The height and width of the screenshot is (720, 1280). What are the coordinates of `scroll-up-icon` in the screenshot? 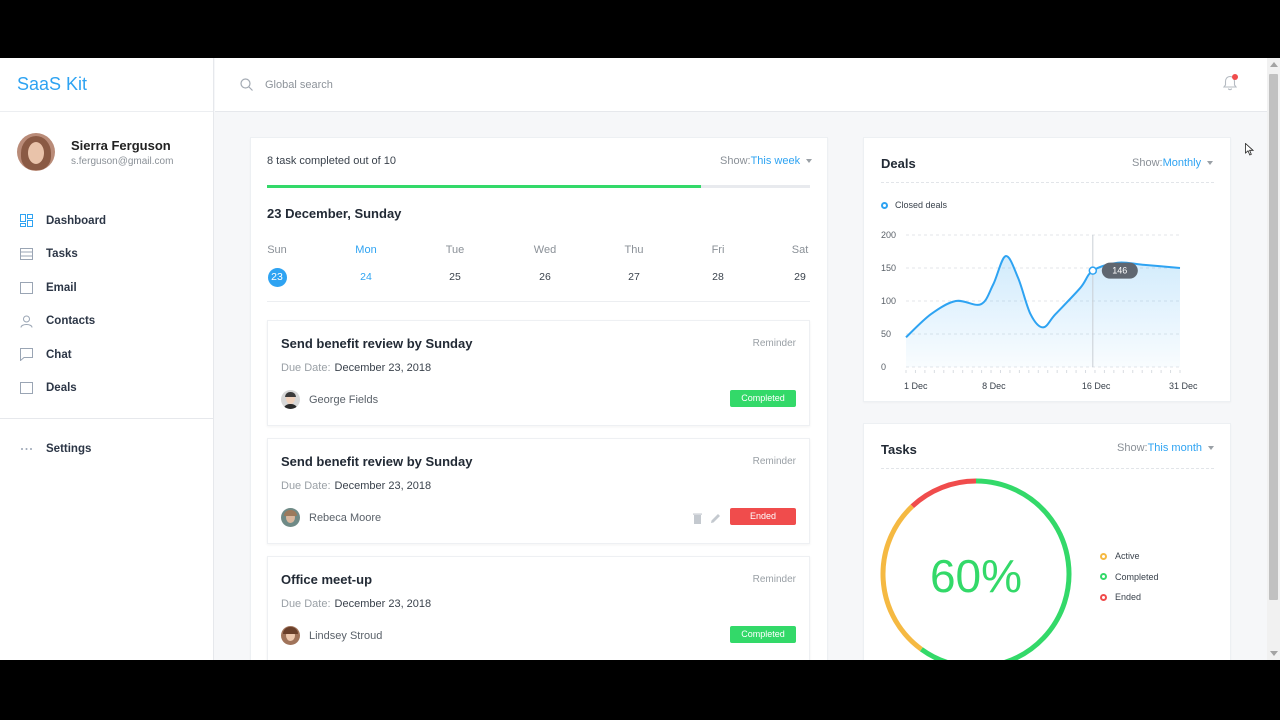 It's located at (1274, 64).